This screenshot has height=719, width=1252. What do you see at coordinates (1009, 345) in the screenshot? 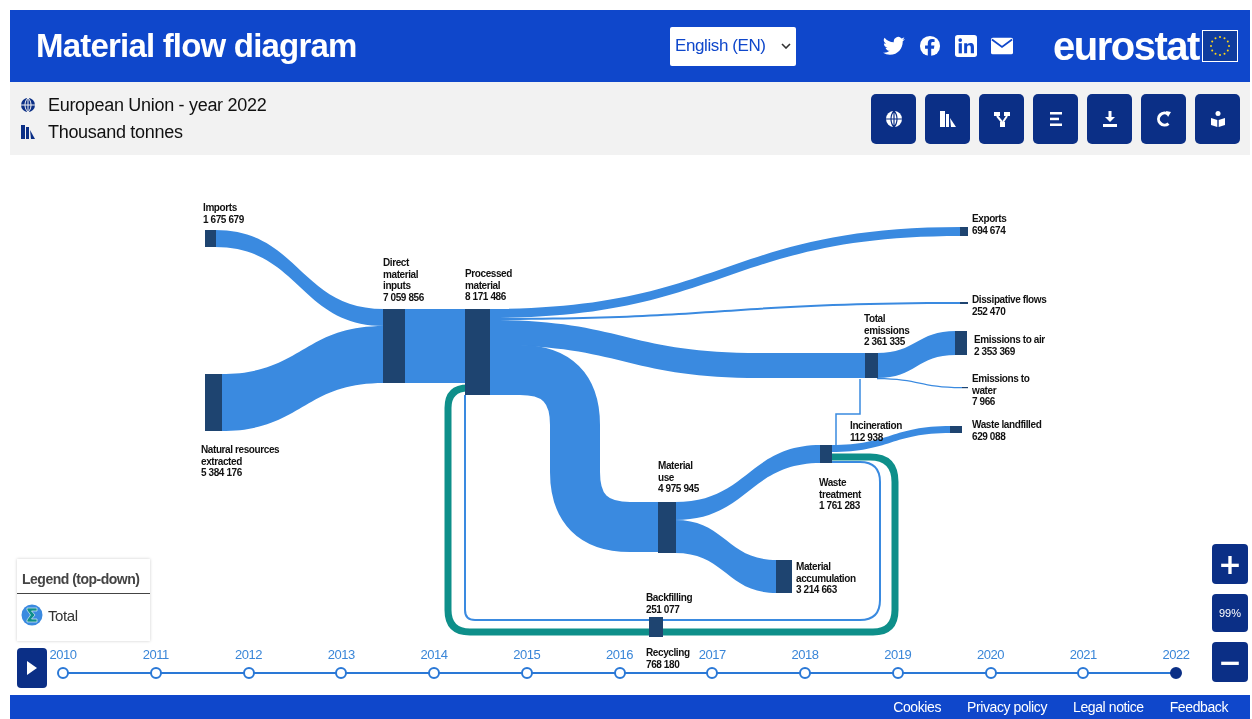
I see `node-label: Emissions to air 2 353 369` at bounding box center [1009, 345].